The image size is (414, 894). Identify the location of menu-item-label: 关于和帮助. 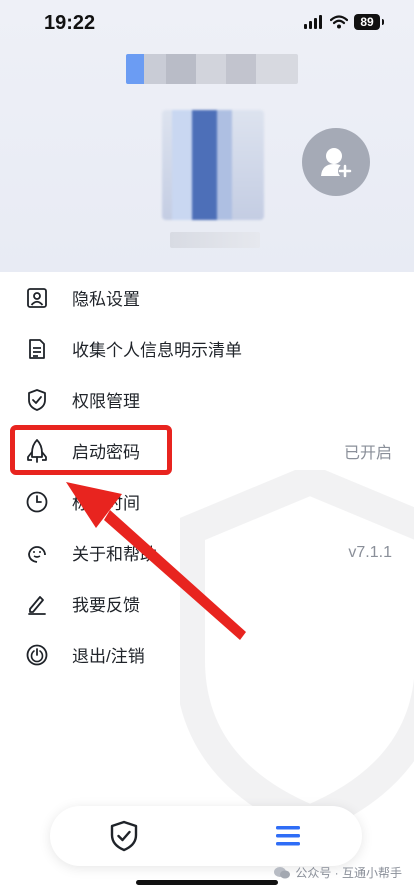
(114, 554).